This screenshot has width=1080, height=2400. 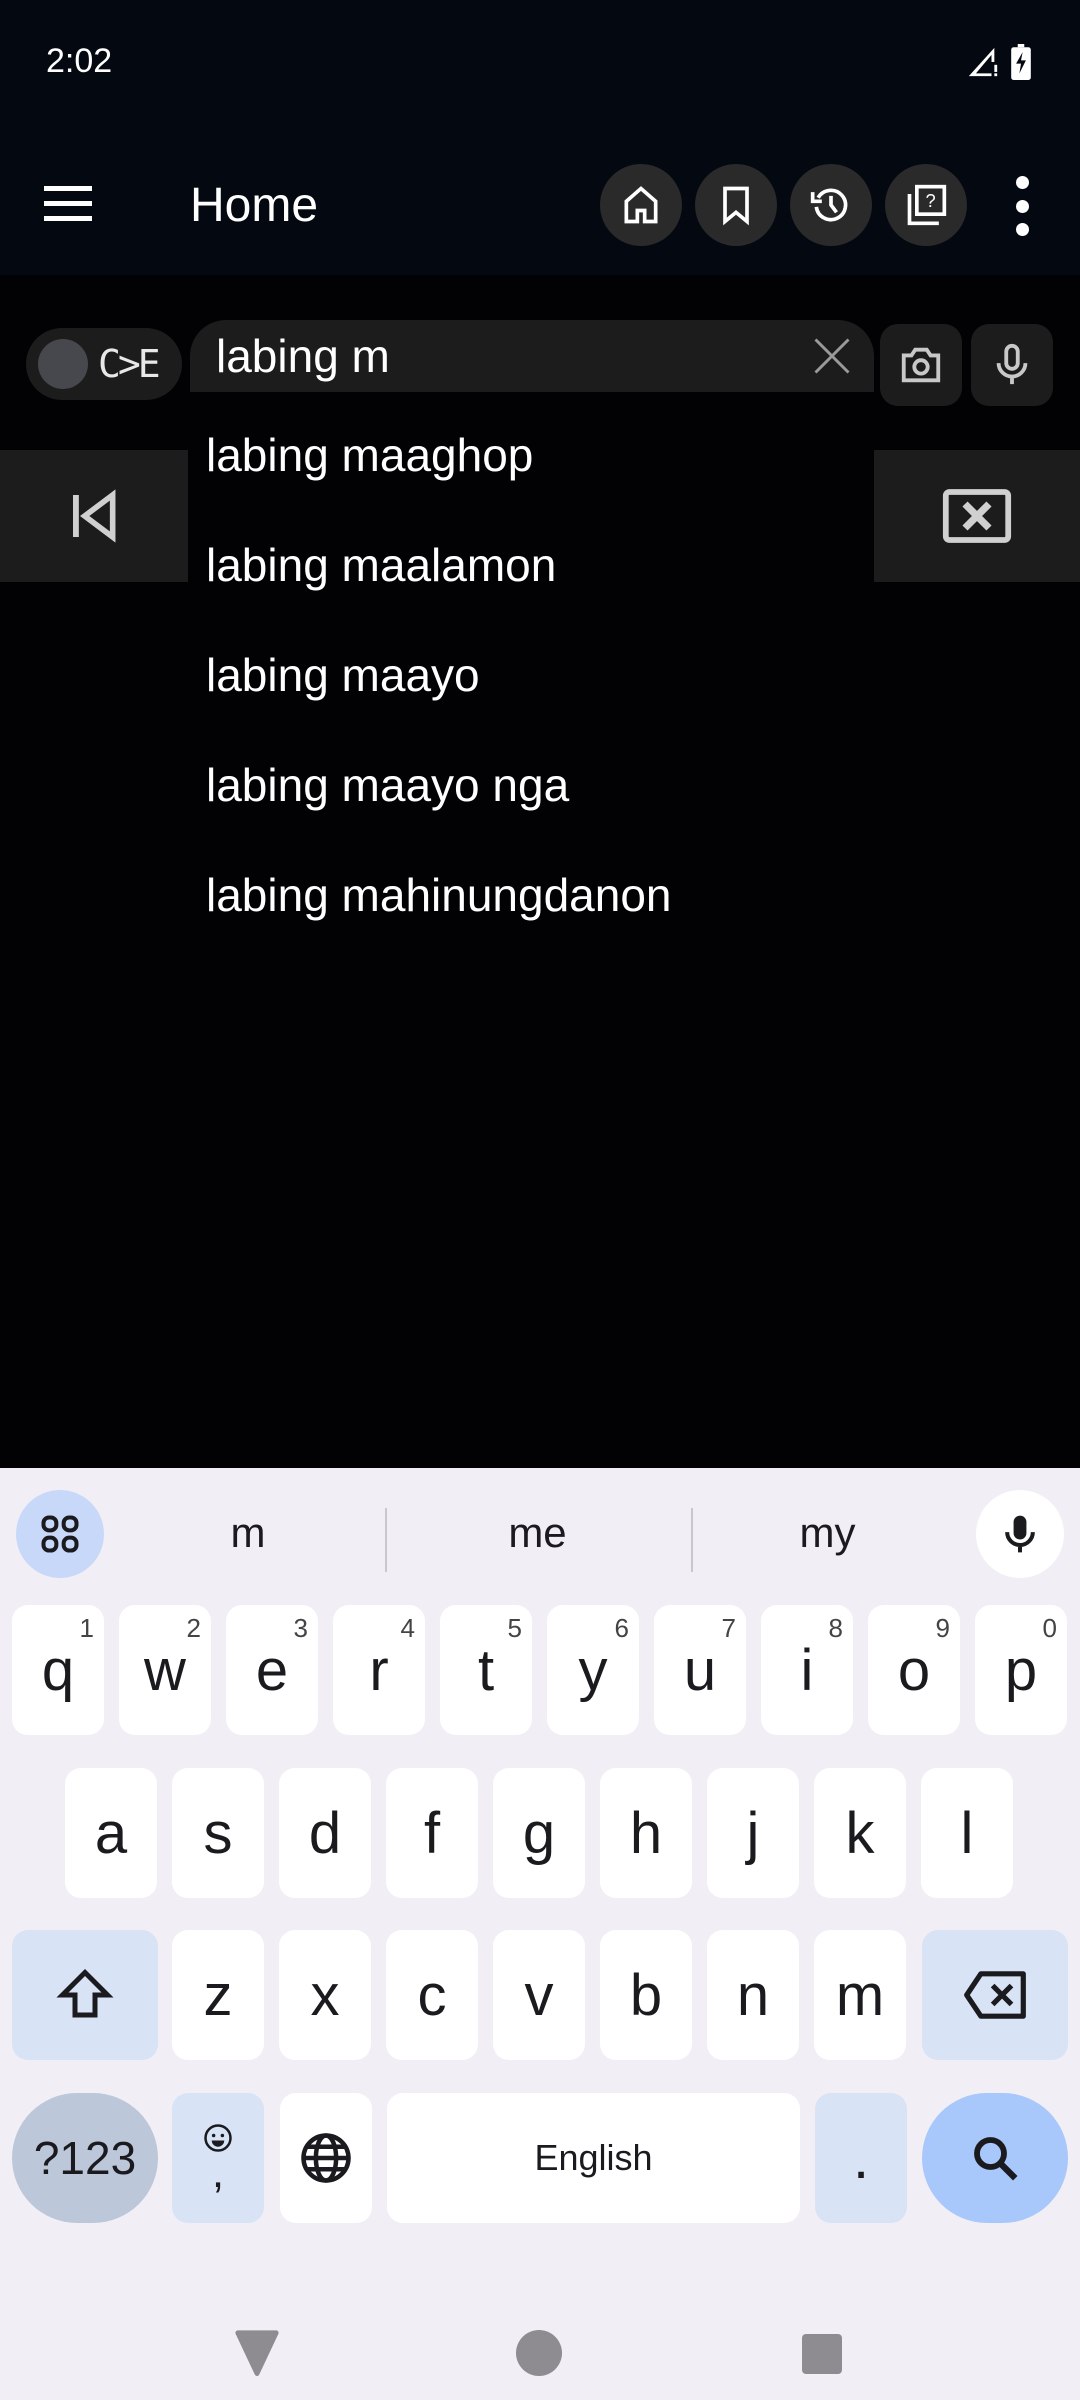 I want to click on suggestion-item: labing maaghop, so click(x=531, y=455).